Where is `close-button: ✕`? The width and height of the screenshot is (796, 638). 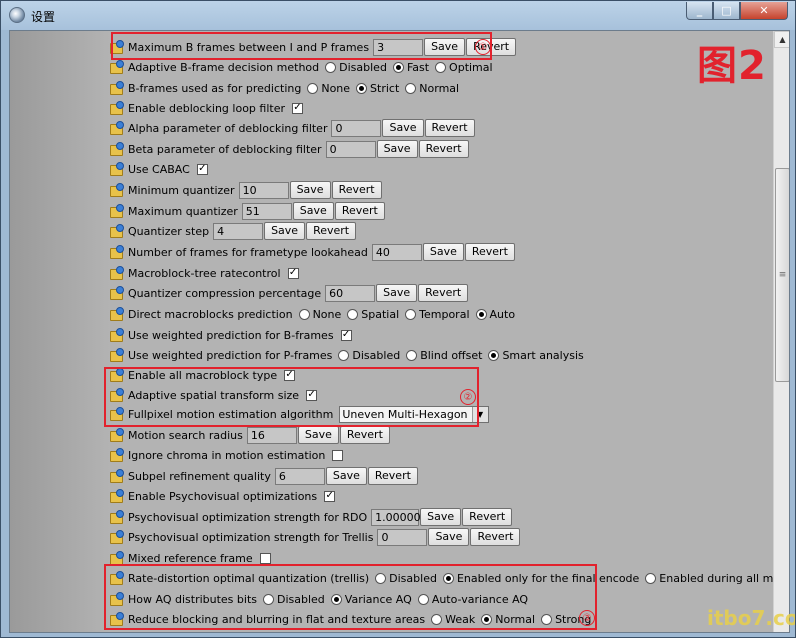 close-button: ✕ is located at coordinates (764, 11).